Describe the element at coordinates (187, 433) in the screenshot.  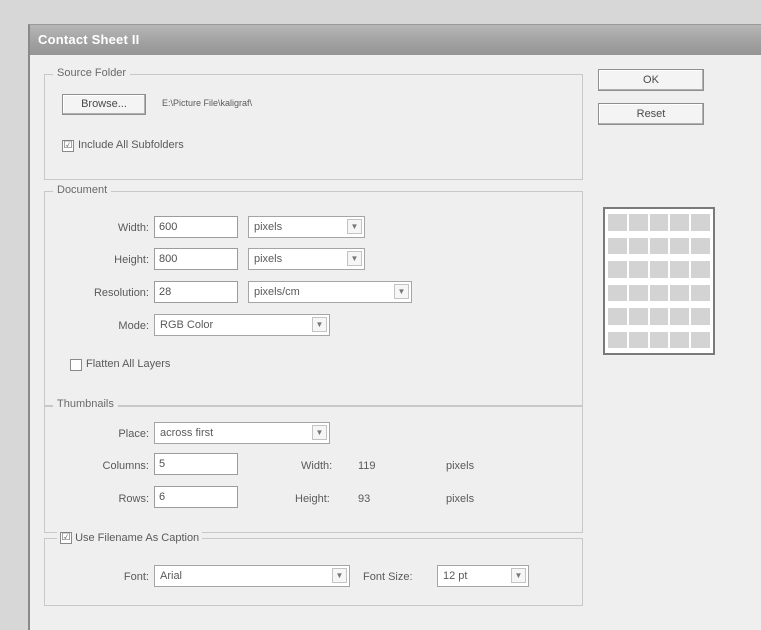
I see `place-value: across first` at that location.